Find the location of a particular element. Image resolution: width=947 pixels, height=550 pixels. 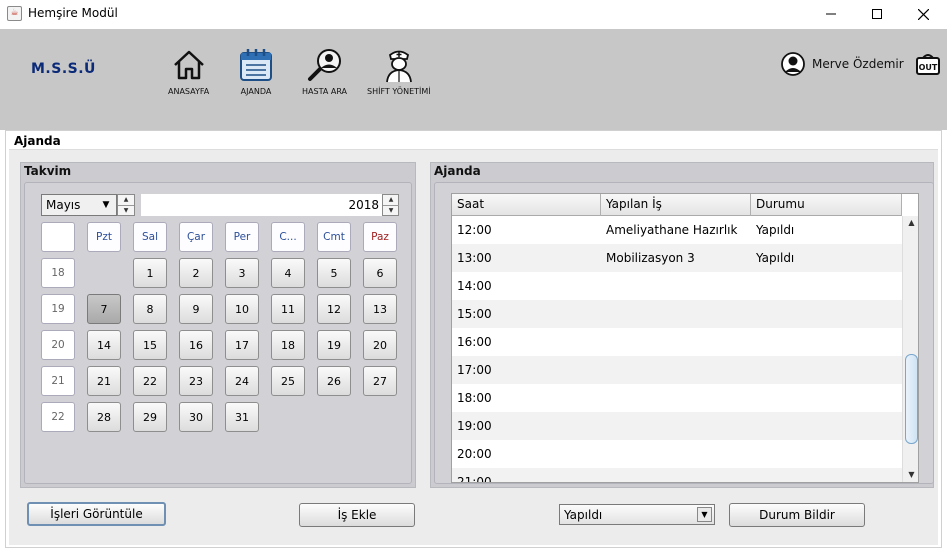

column-header-task: Yapılan İş is located at coordinates (676, 205).